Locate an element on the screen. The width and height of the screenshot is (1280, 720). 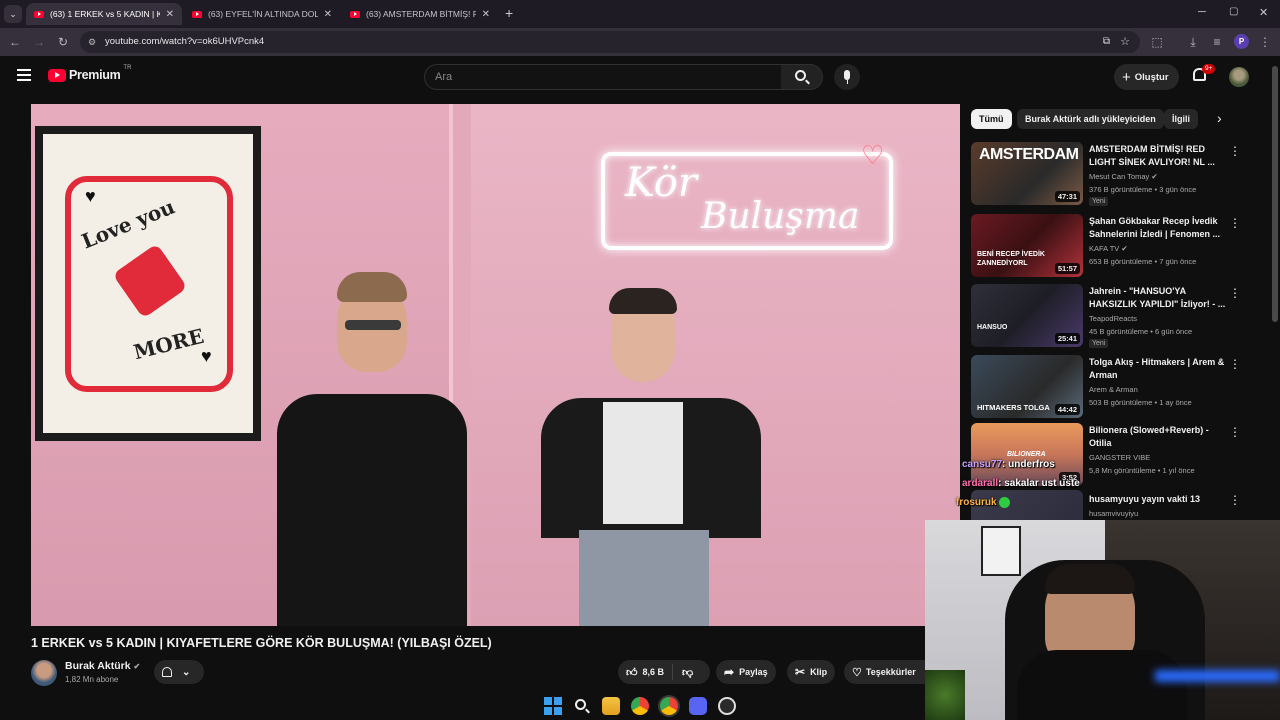
dislike-button: 👎︎ is located at coordinates (687, 672).